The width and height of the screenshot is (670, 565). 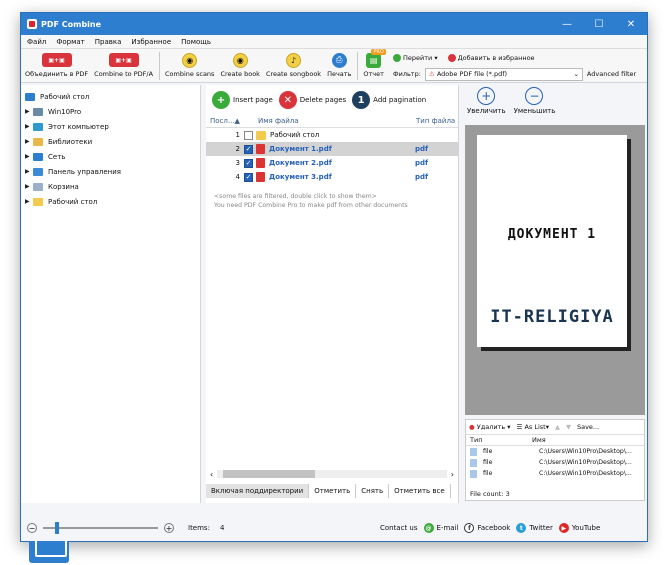 What do you see at coordinates (534, 96) in the screenshot?
I see `zoom-out-icon: −` at bounding box center [534, 96].